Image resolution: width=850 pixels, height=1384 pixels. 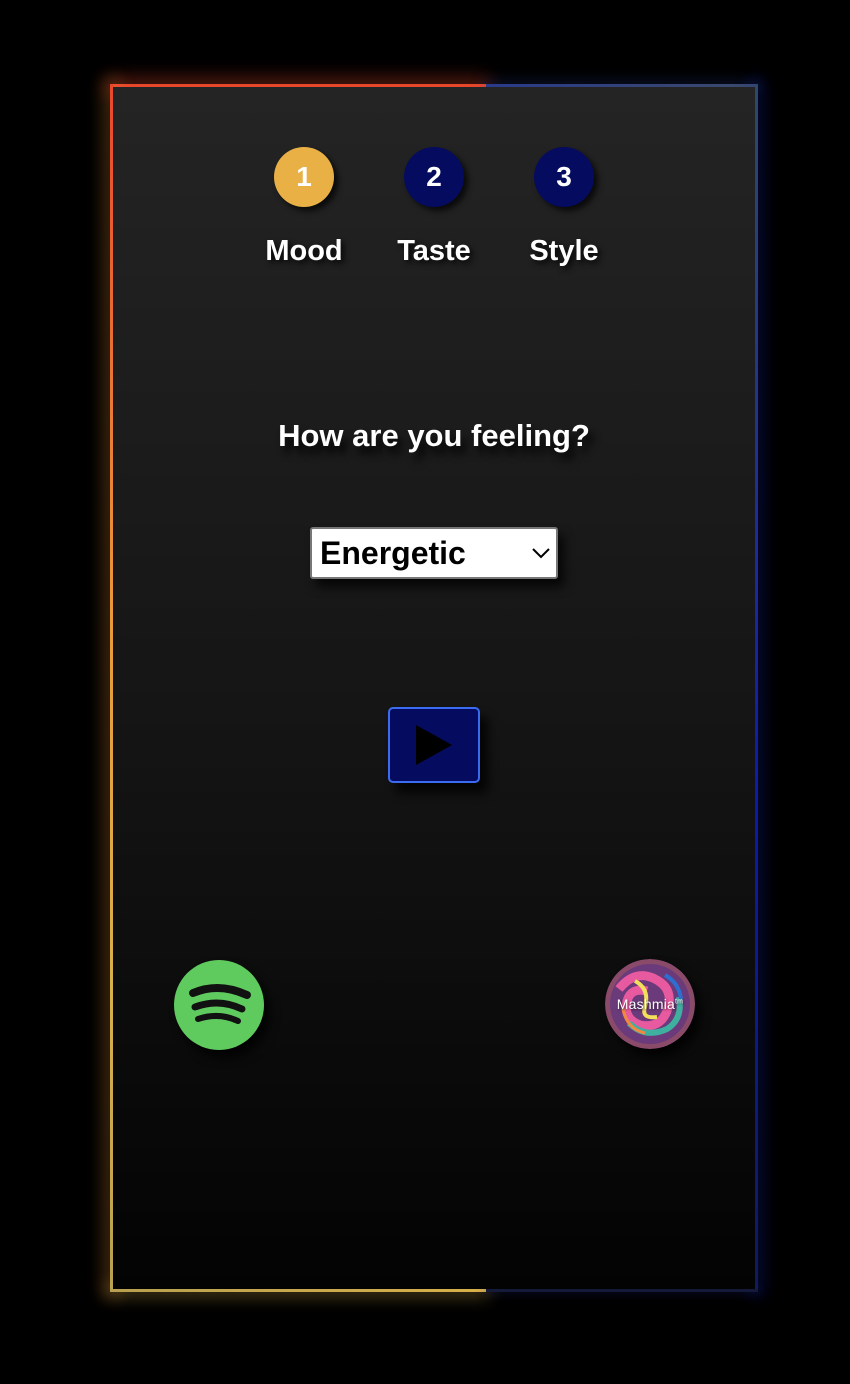 What do you see at coordinates (541, 553) in the screenshot?
I see `chevron-down-icon` at bounding box center [541, 553].